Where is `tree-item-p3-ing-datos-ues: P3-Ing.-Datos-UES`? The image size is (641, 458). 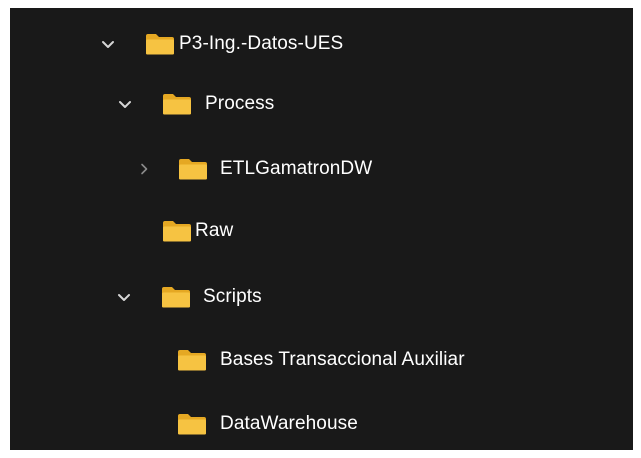
tree-item-p3-ing-datos-ues: P3-Ing.-Datos-UES is located at coordinates (321, 44).